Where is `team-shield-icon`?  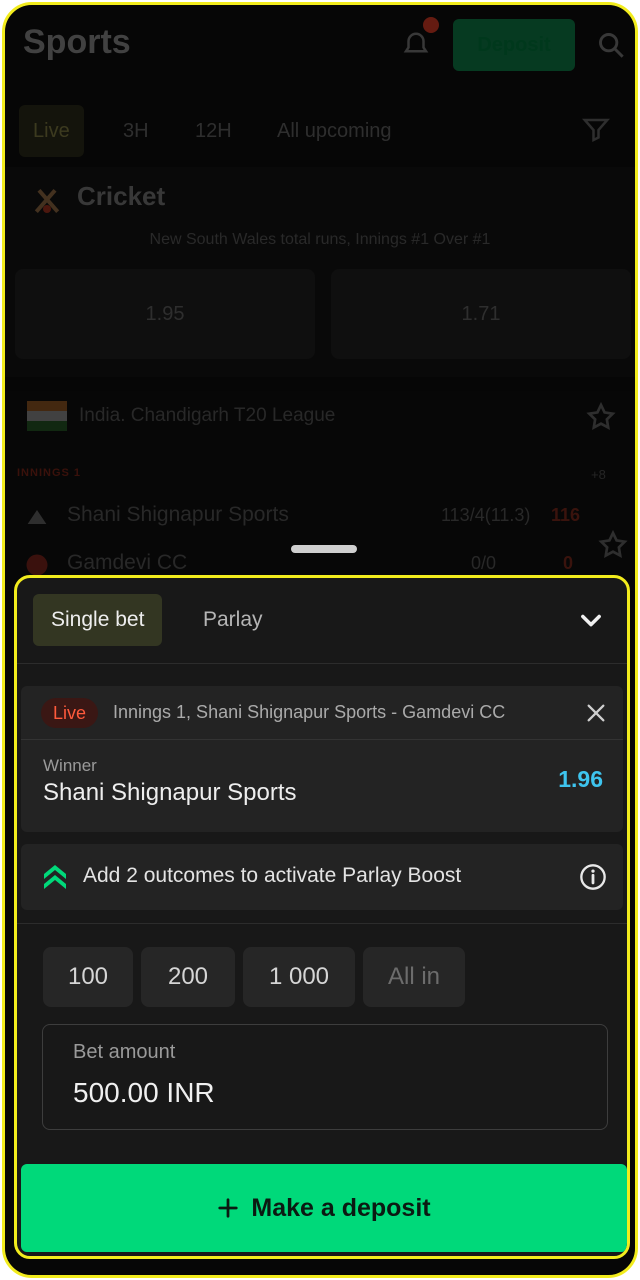
team-shield-icon is located at coordinates (37, 517).